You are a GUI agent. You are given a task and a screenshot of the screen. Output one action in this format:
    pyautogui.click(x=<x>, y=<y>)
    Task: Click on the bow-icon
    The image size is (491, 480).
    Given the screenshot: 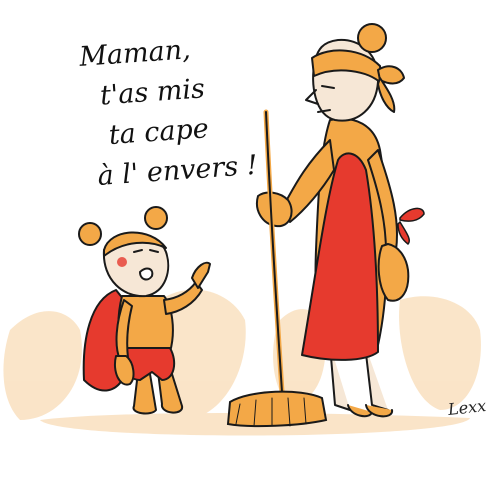 What is the action you would take?
    pyautogui.click(x=411, y=226)
    